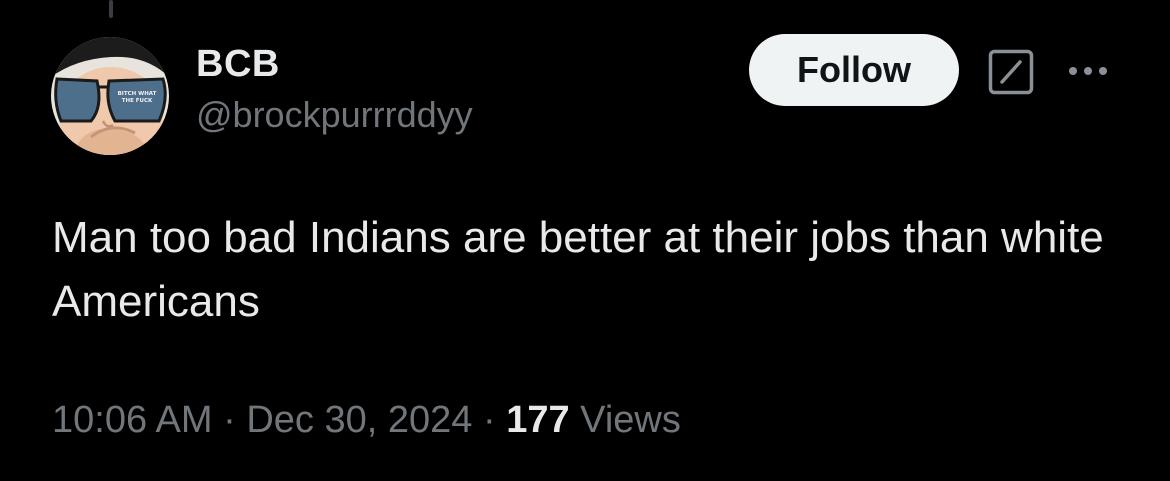  I want to click on svg-text: THE FUCK, so click(137, 101).